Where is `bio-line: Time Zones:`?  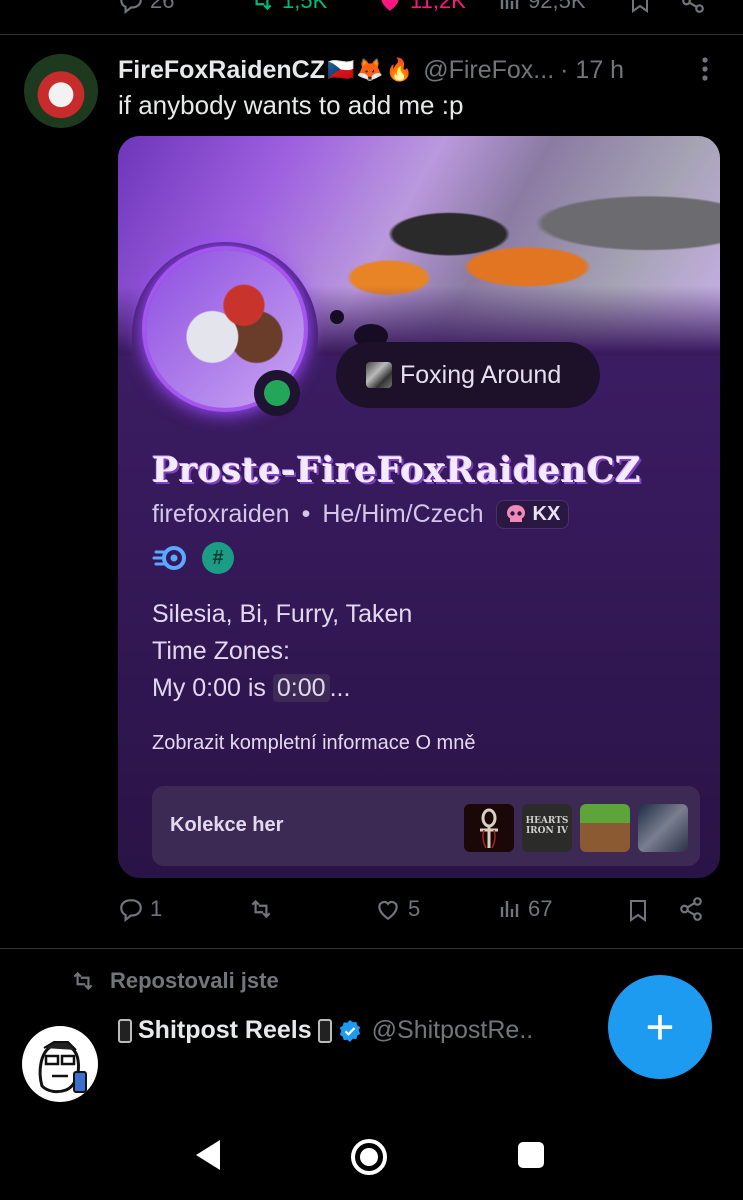
bio-line: Time Zones: is located at coordinates (221, 651).